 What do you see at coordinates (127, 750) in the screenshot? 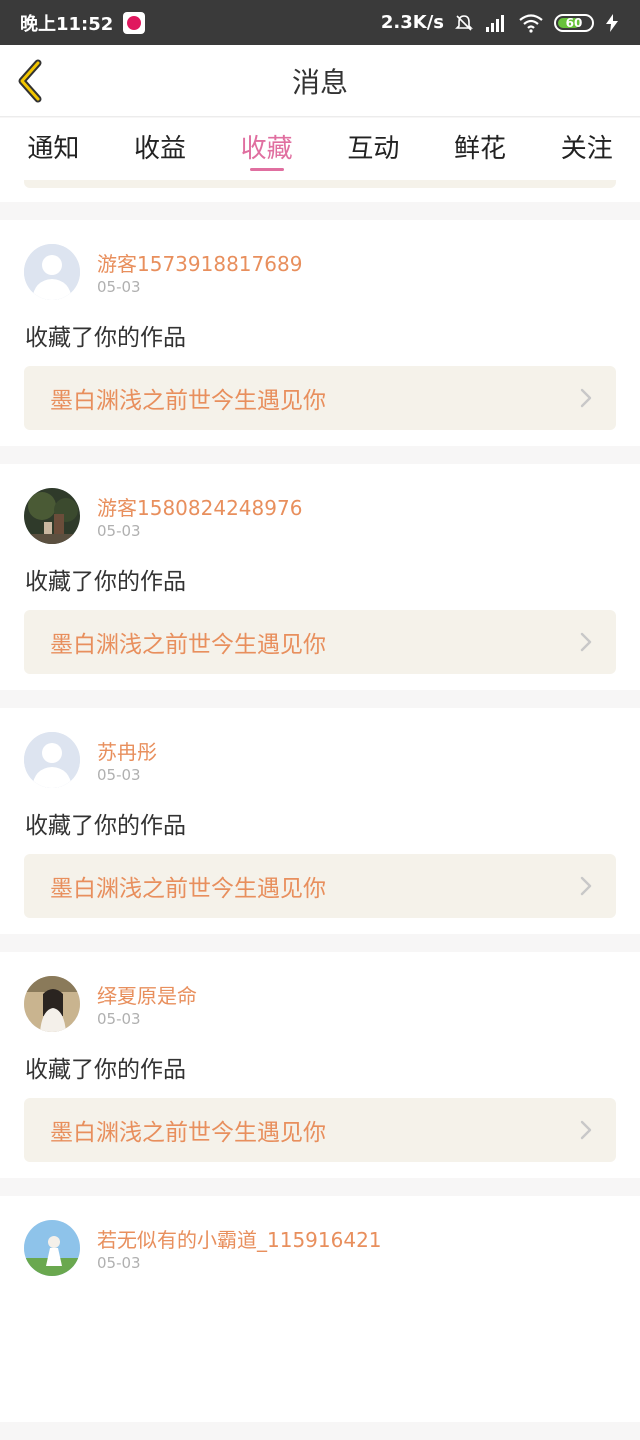
I see `user-name: 苏冉彤` at bounding box center [127, 750].